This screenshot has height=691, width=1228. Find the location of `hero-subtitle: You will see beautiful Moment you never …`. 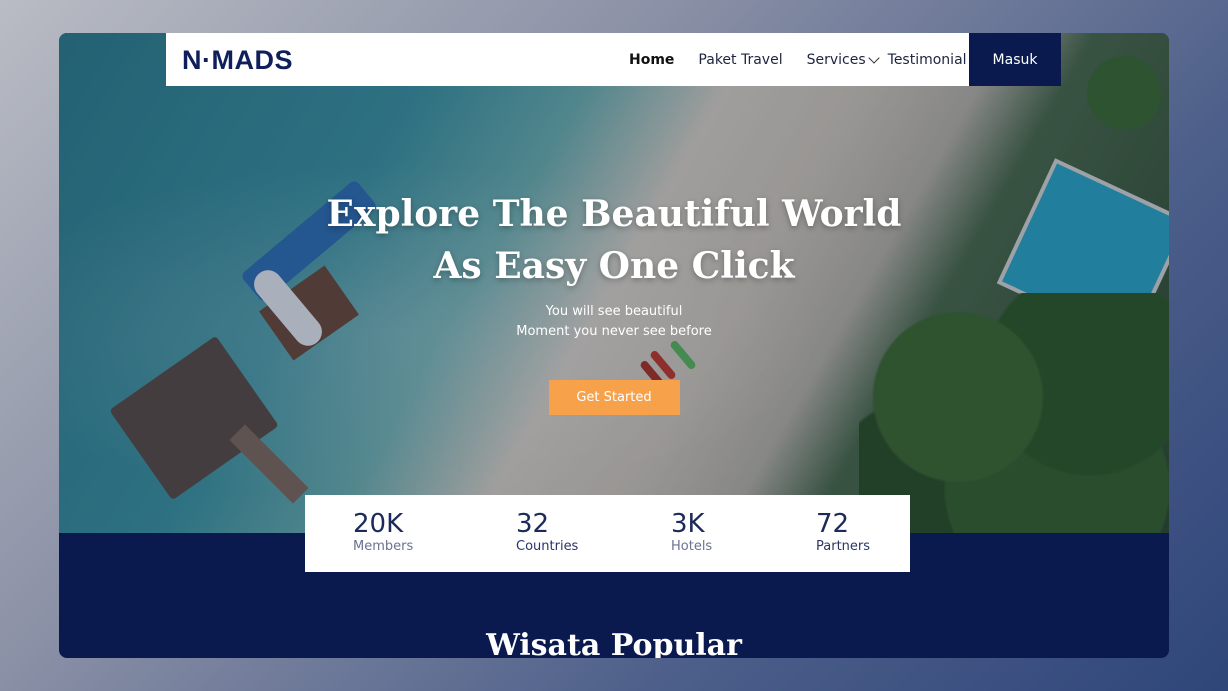

hero-subtitle: You will see beautiful Moment you never … is located at coordinates (614, 322).